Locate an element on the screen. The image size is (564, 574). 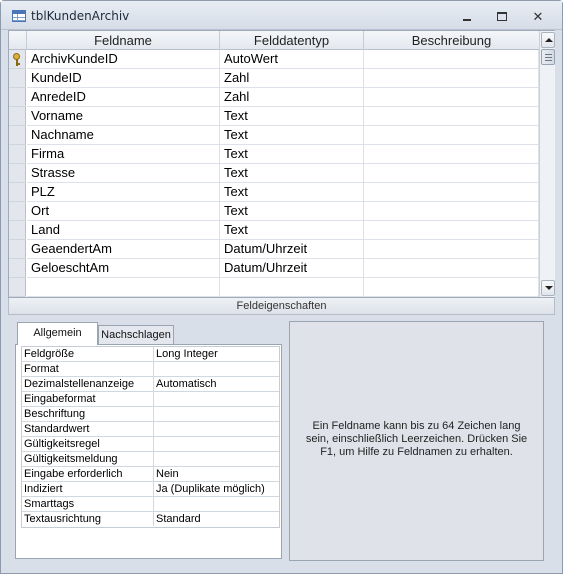
property-label: Eingabeformat is located at coordinates (88, 399).